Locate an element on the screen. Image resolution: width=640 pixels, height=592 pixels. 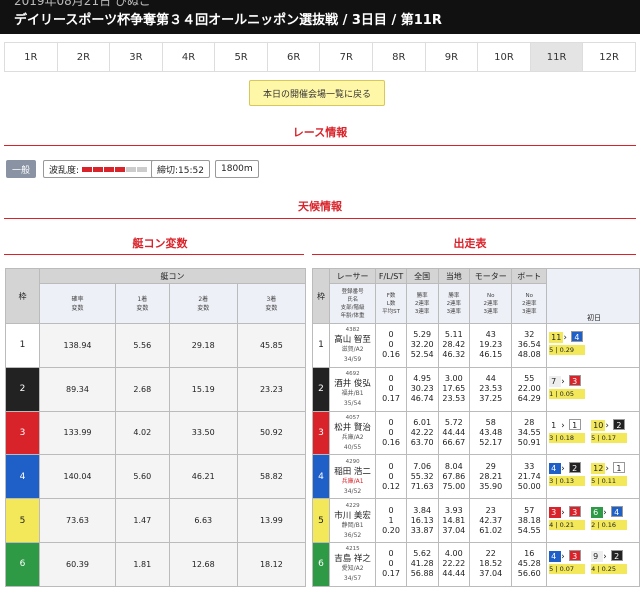
col-group: 艇コン is located at coordinates (172, 276).